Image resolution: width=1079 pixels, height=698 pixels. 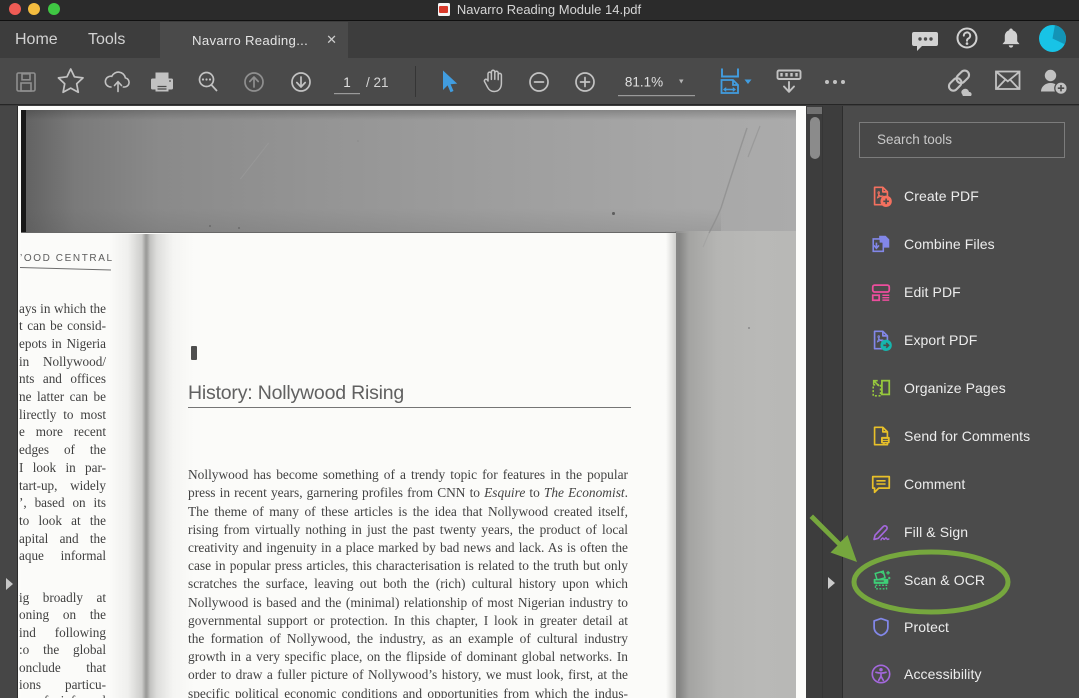 I want to click on svg-text: 1, so click(x=347, y=82).